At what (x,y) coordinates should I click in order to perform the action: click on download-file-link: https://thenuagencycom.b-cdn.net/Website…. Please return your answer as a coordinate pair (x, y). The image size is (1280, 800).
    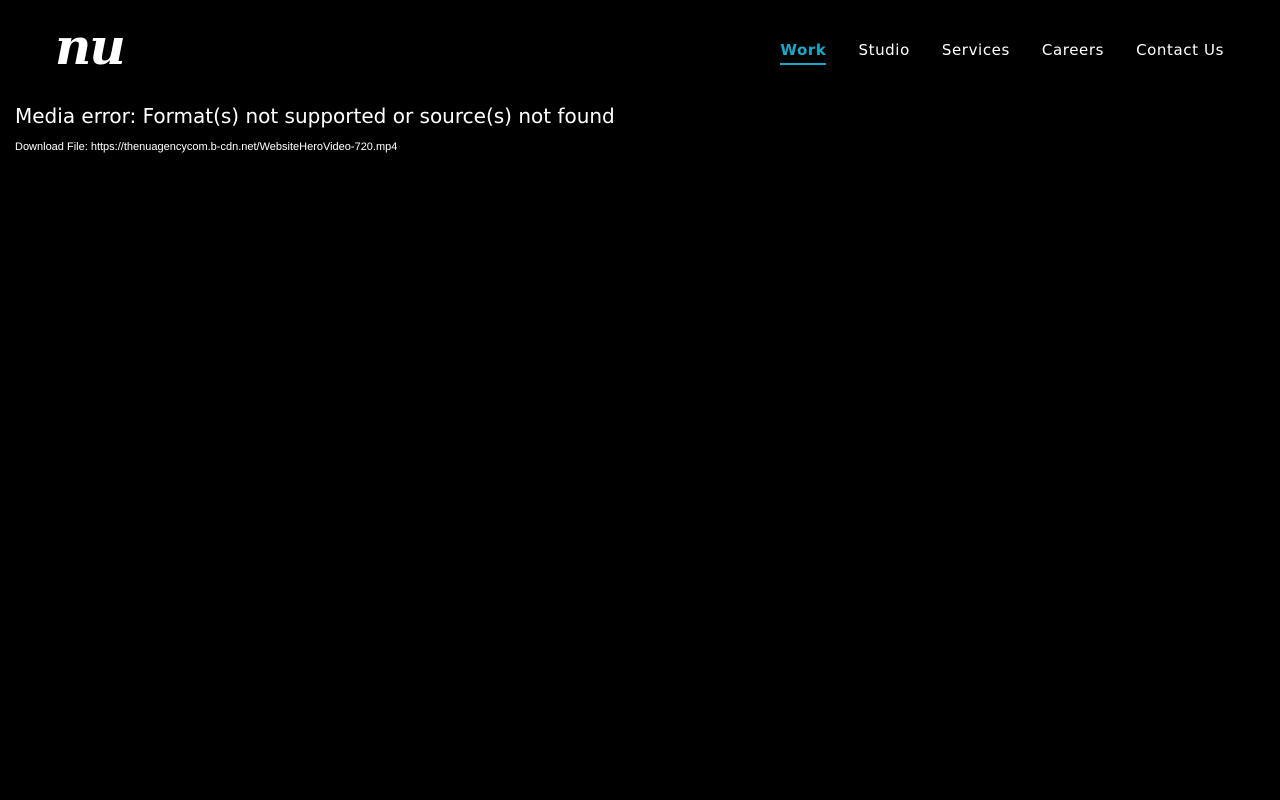
    Looking at the image, I should click on (244, 147).